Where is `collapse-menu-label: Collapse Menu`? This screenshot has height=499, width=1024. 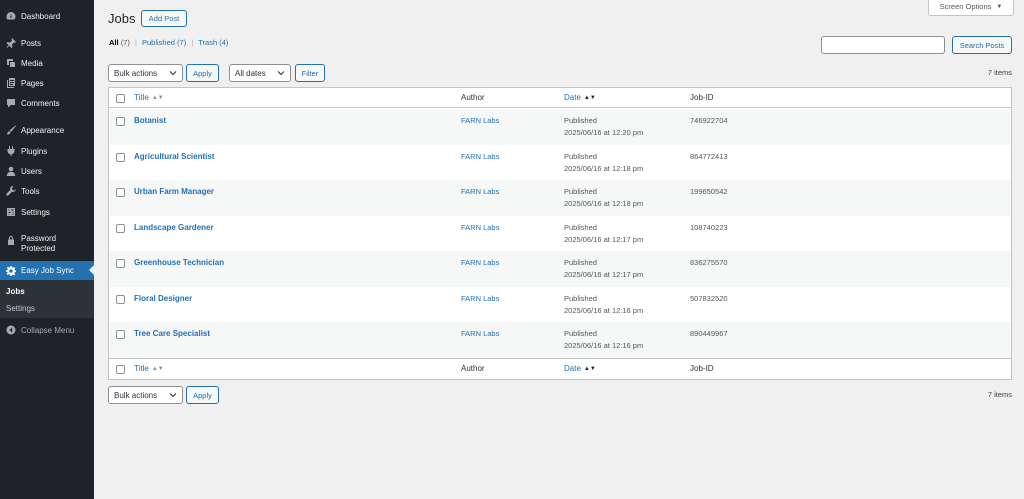
collapse-menu-label: Collapse Menu is located at coordinates (48, 330).